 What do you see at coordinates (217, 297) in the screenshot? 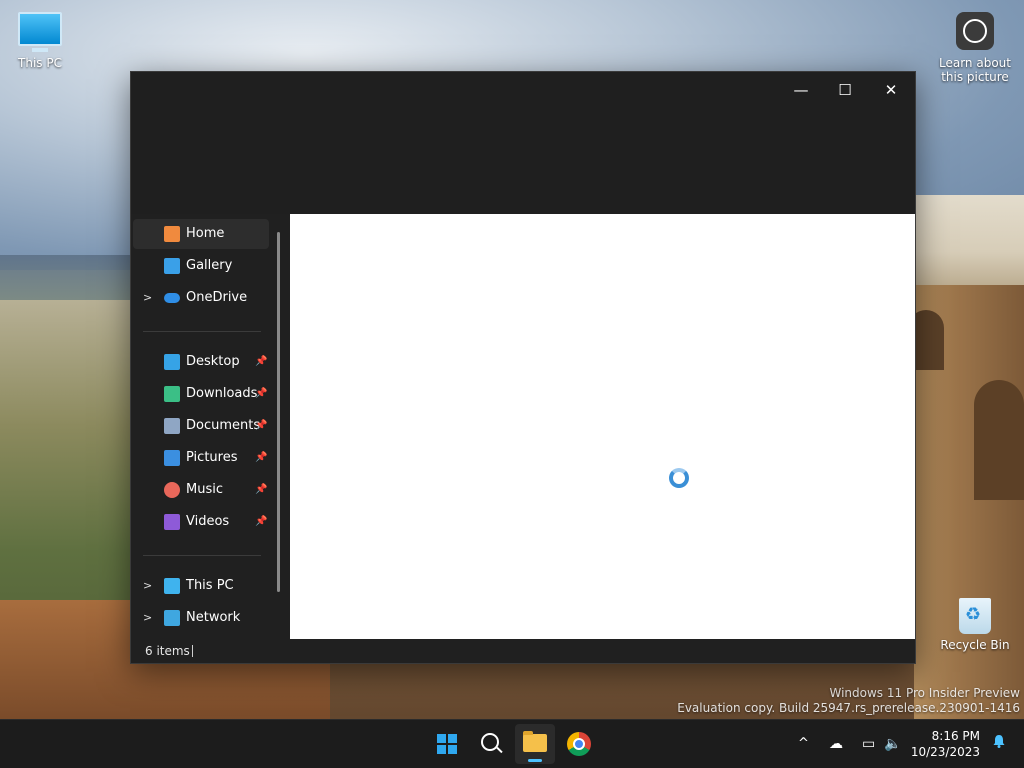
I see `nav-item-label: OneDrive` at bounding box center [217, 297].